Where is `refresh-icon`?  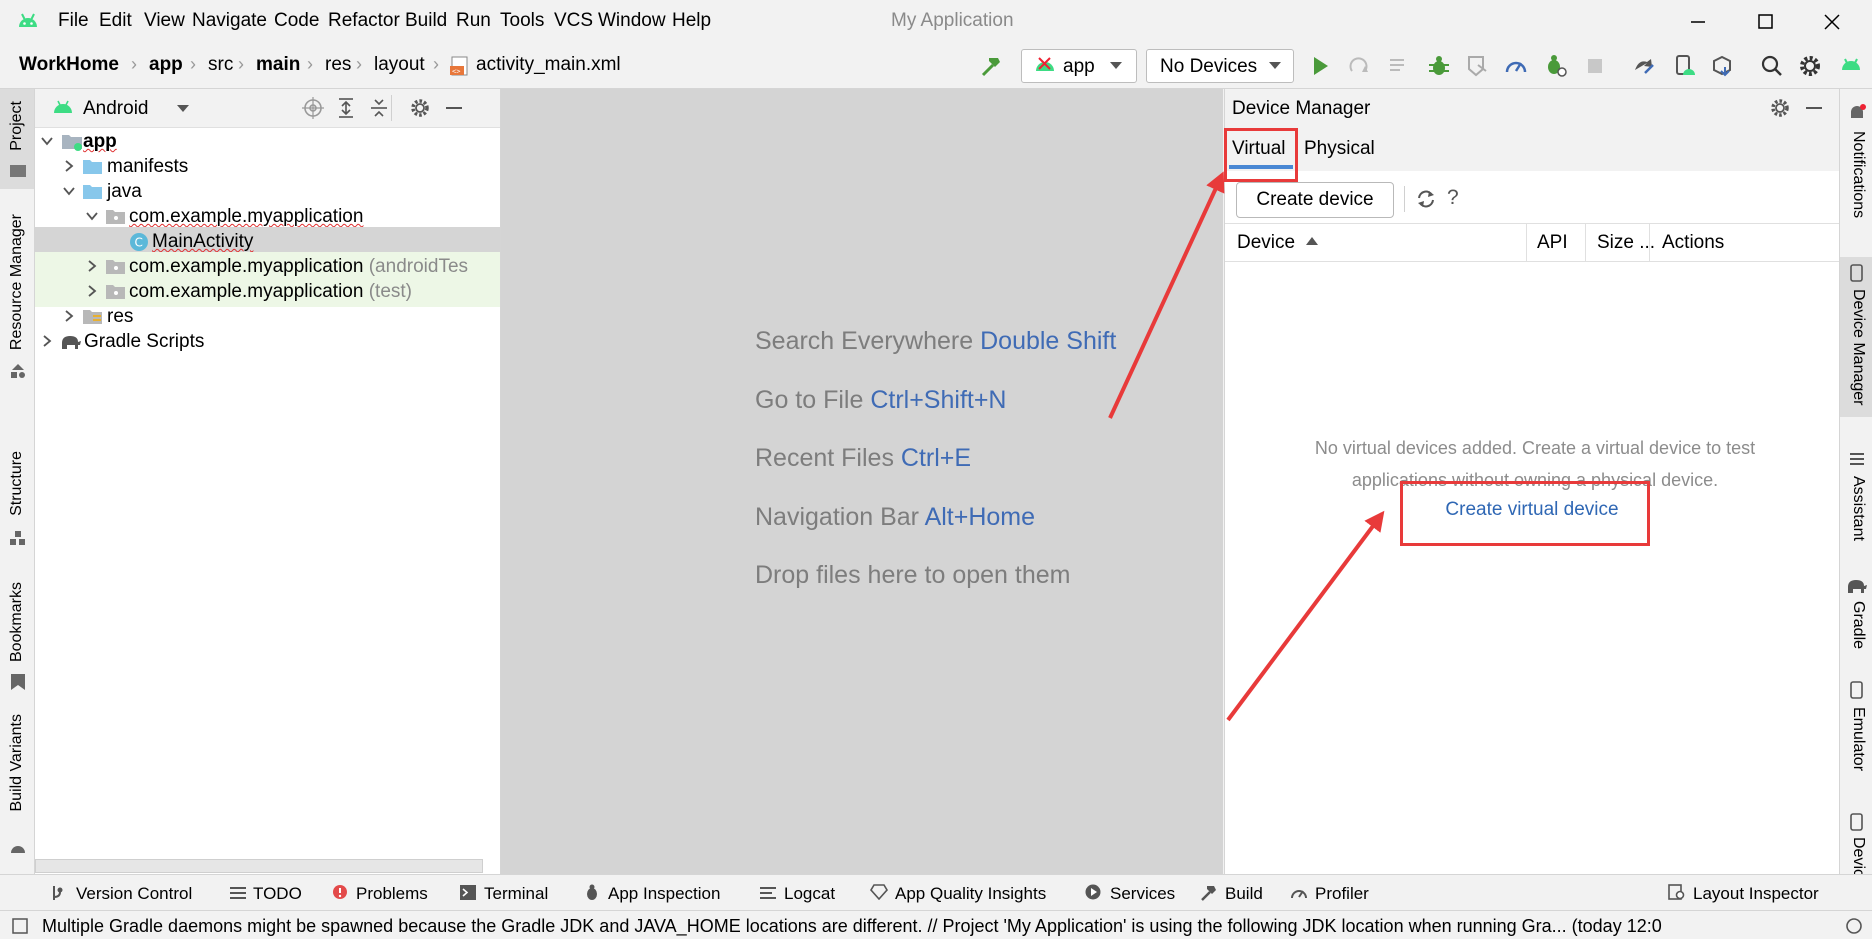 refresh-icon is located at coordinates (1426, 199).